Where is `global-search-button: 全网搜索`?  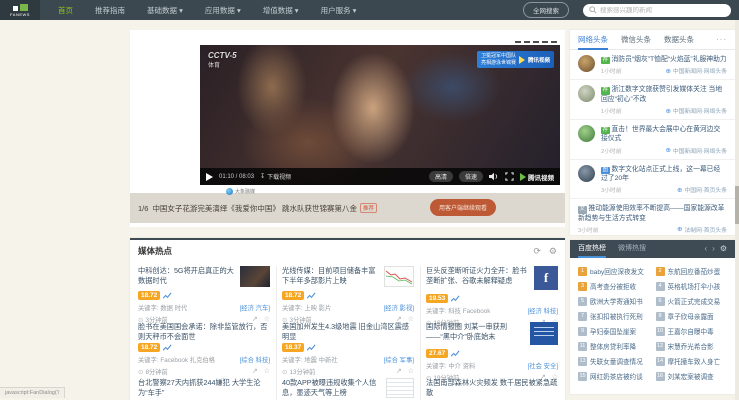 global-search-button: 全网搜索 is located at coordinates (546, 10).